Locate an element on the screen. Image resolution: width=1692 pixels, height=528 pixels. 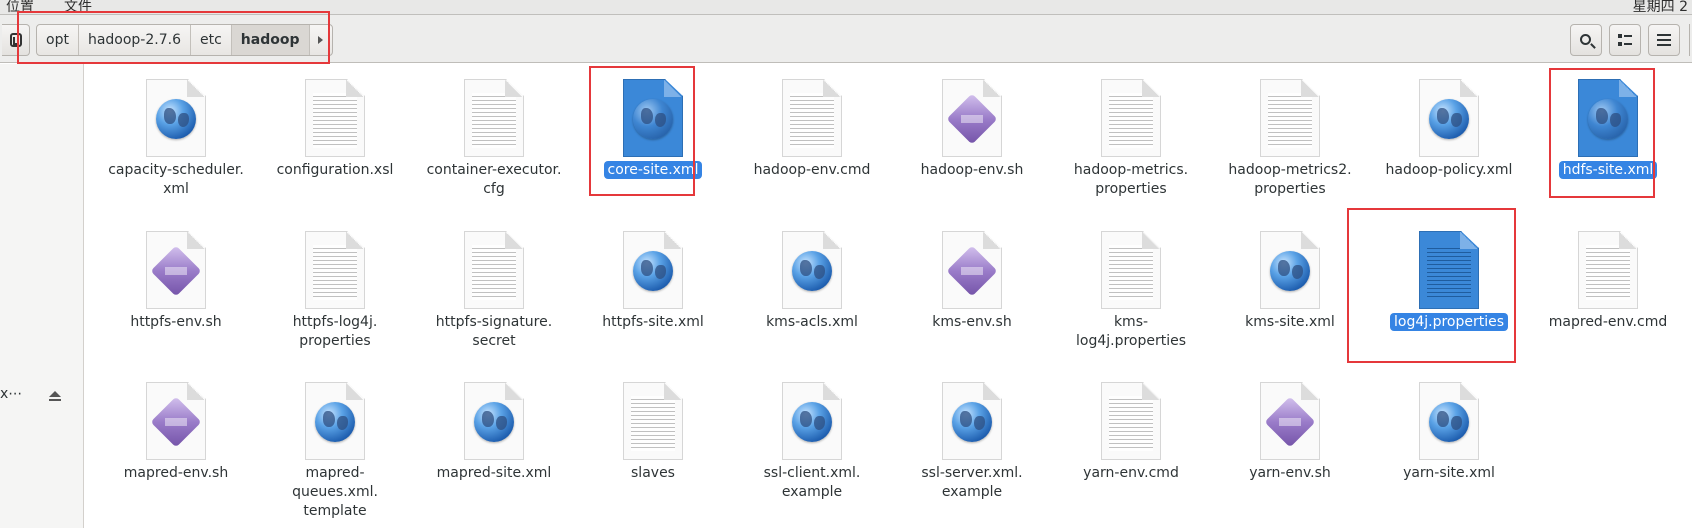
file-item: kms-log4j.properties is located at coordinates (1131, 286).